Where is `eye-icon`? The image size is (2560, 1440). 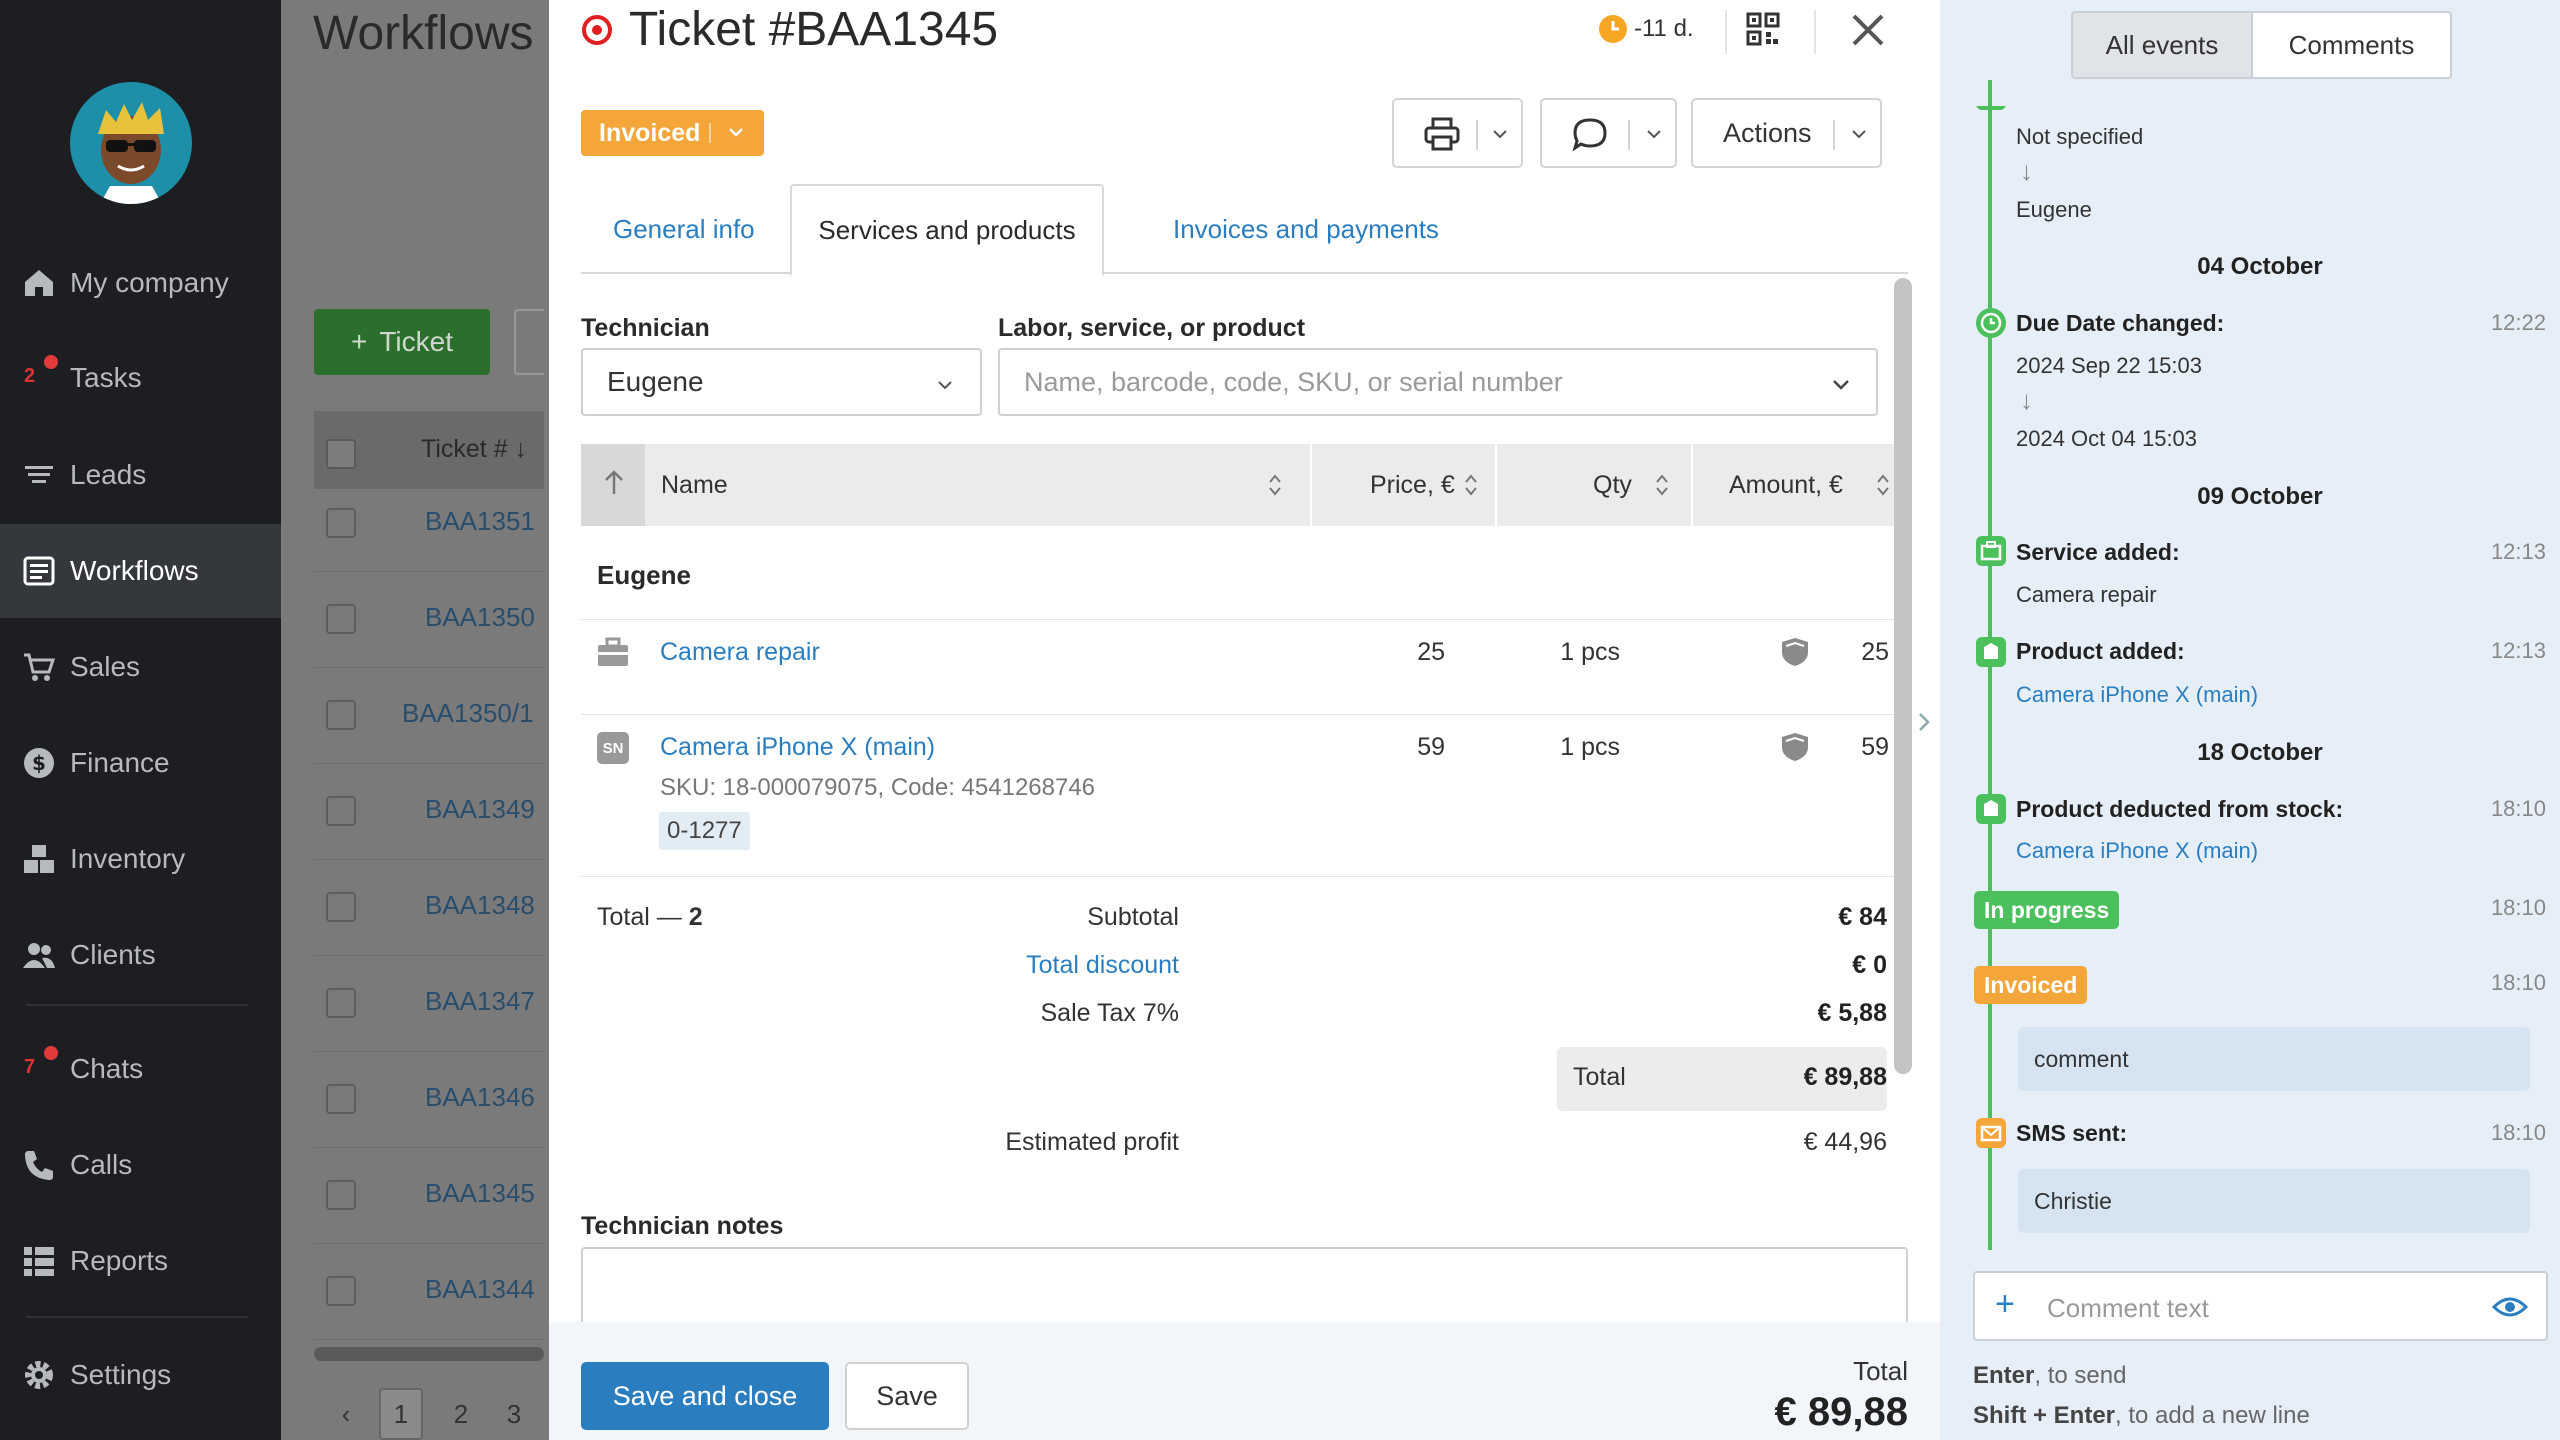
eye-icon is located at coordinates (2510, 1307).